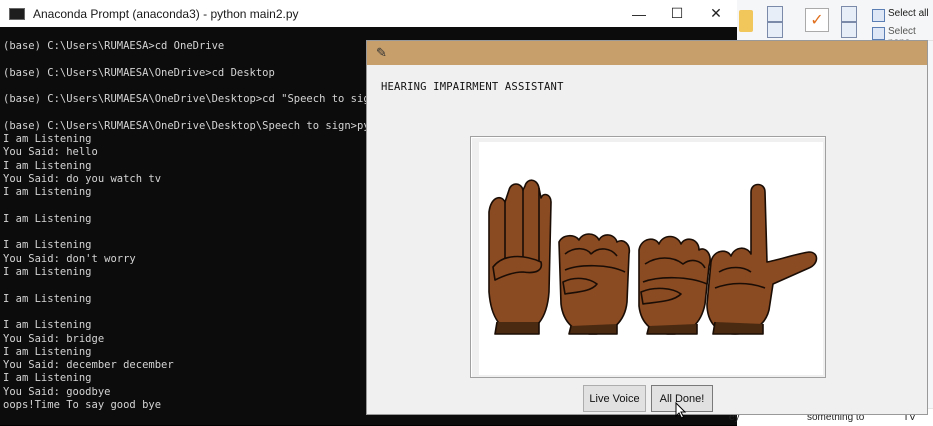 The width and height of the screenshot is (933, 426). Describe the element at coordinates (849, 30) in the screenshot. I see `edit-icon` at that location.